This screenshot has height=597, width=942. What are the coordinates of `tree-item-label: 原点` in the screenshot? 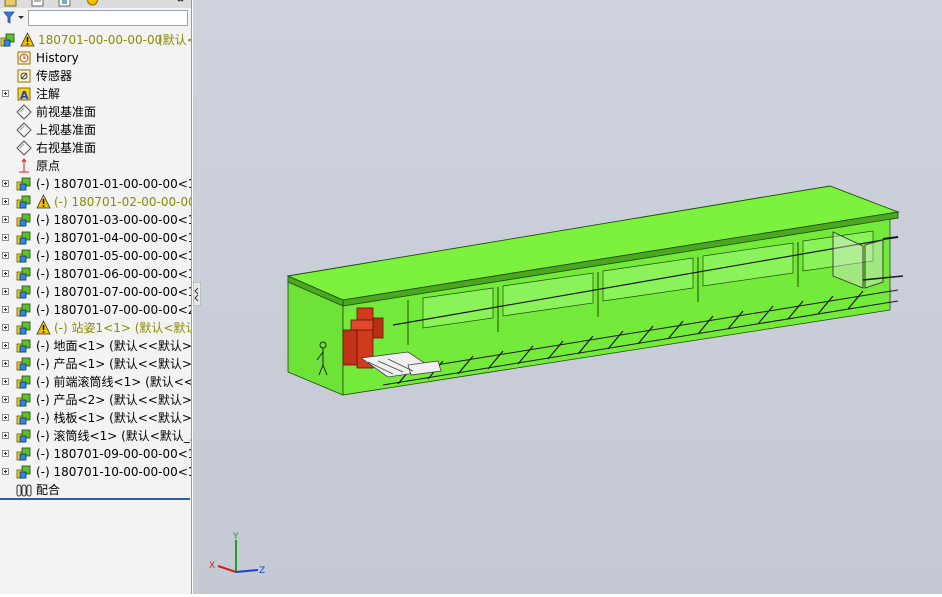 It's located at (48, 166).